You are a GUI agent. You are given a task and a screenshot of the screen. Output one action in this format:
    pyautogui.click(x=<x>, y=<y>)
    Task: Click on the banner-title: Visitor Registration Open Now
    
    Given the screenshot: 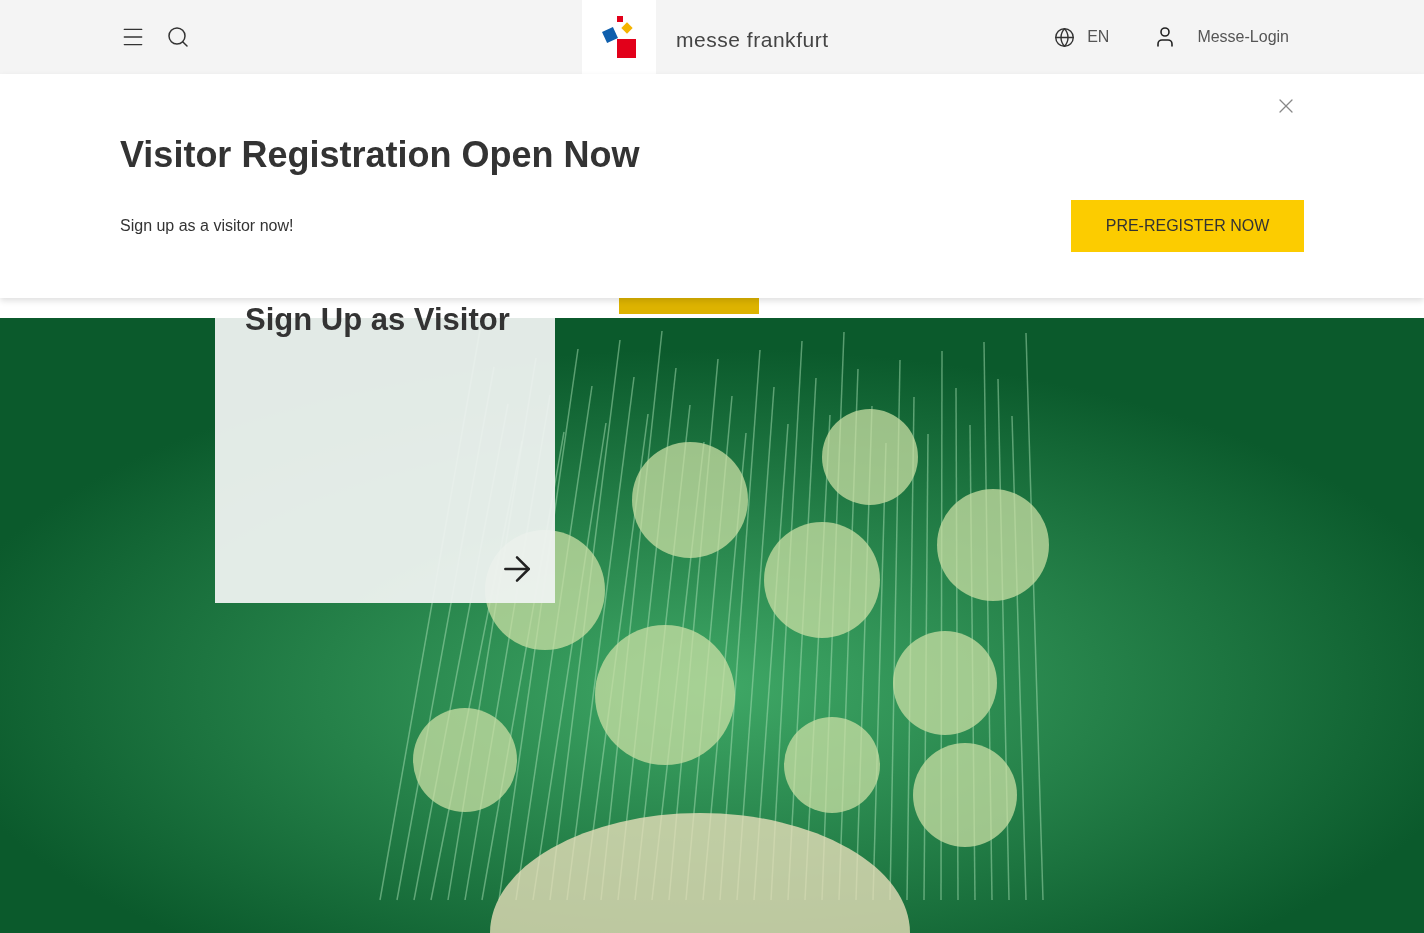 What is the action you would take?
    pyautogui.click(x=380, y=155)
    